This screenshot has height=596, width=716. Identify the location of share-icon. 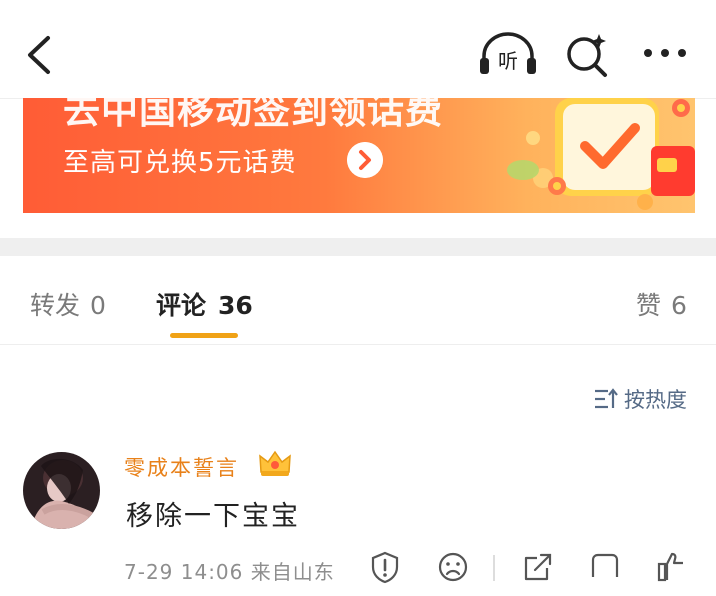
(538, 567).